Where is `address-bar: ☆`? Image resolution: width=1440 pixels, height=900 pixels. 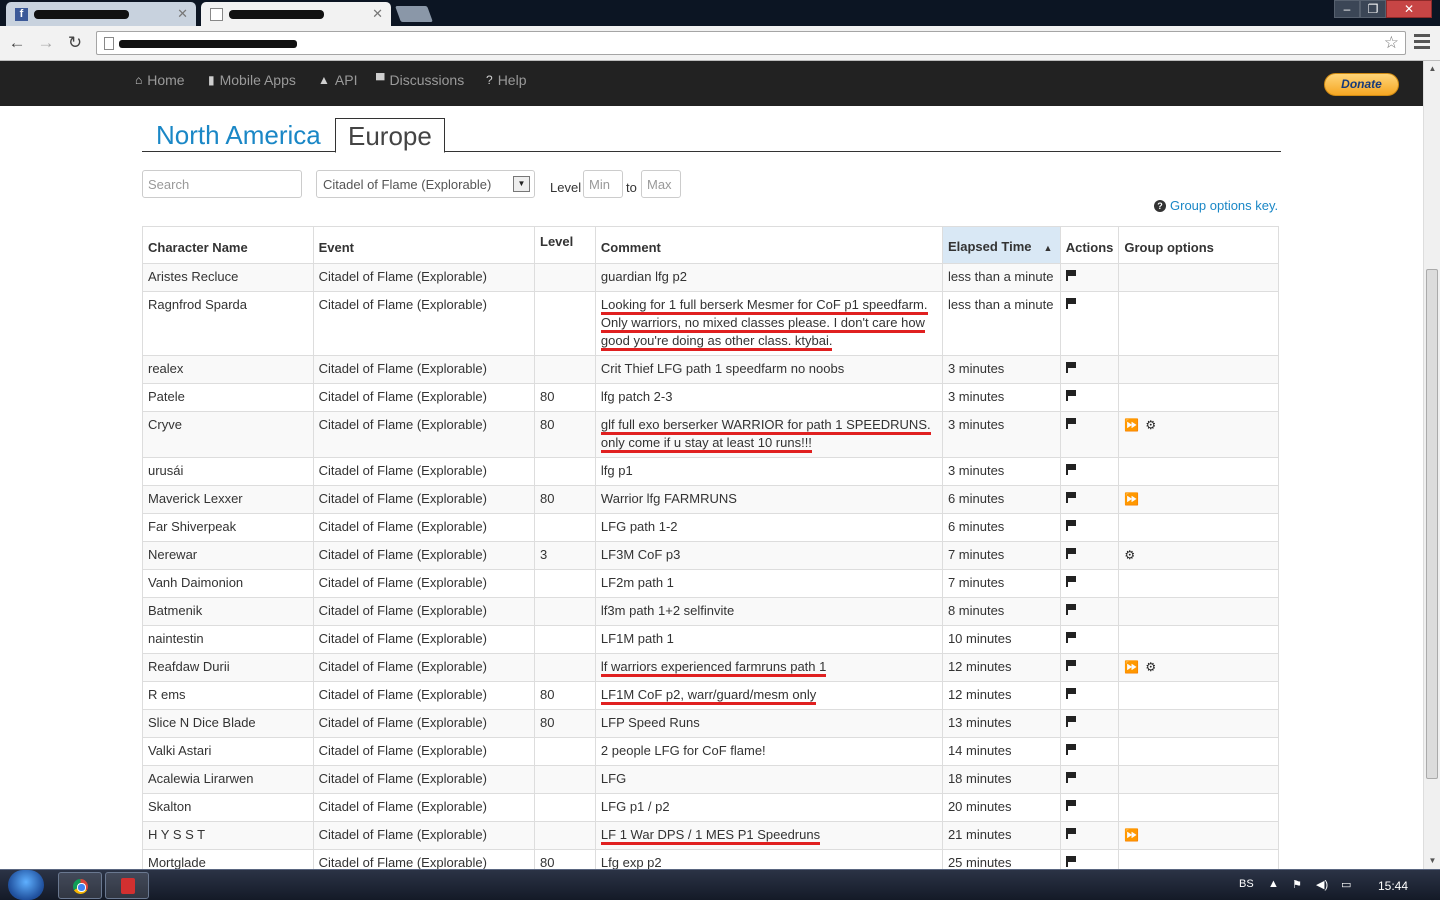
address-bar: ☆ is located at coordinates (751, 43).